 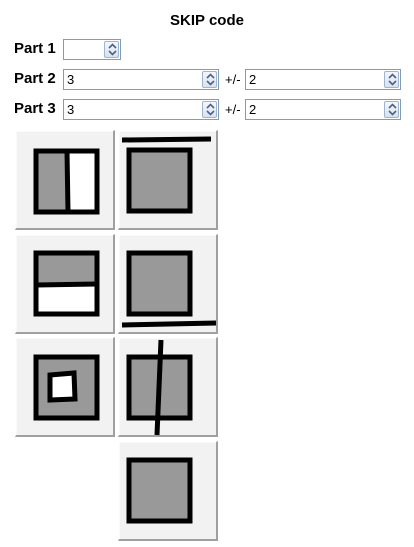 I want to click on skip-pattern-button-enclosed, so click(x=65, y=387).